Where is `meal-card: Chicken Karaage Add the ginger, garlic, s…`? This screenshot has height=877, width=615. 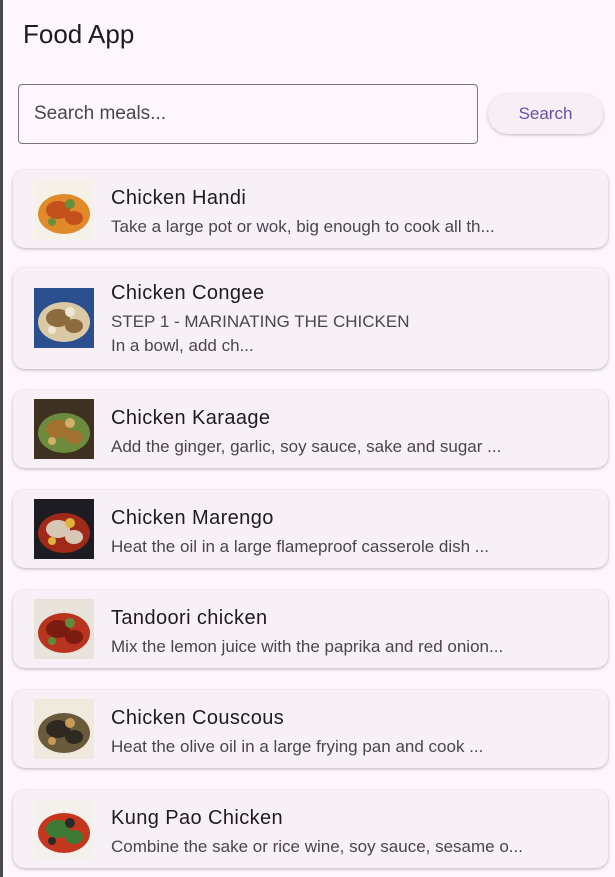
meal-card: Chicken Karaage Add the ginger, garlic, s… is located at coordinates (310, 429).